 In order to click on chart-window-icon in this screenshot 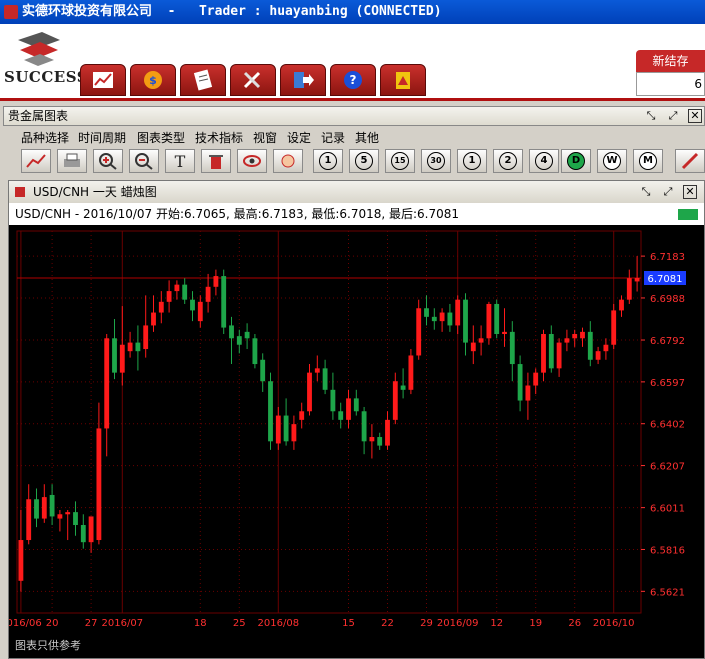, I will do `click(20, 192)`.